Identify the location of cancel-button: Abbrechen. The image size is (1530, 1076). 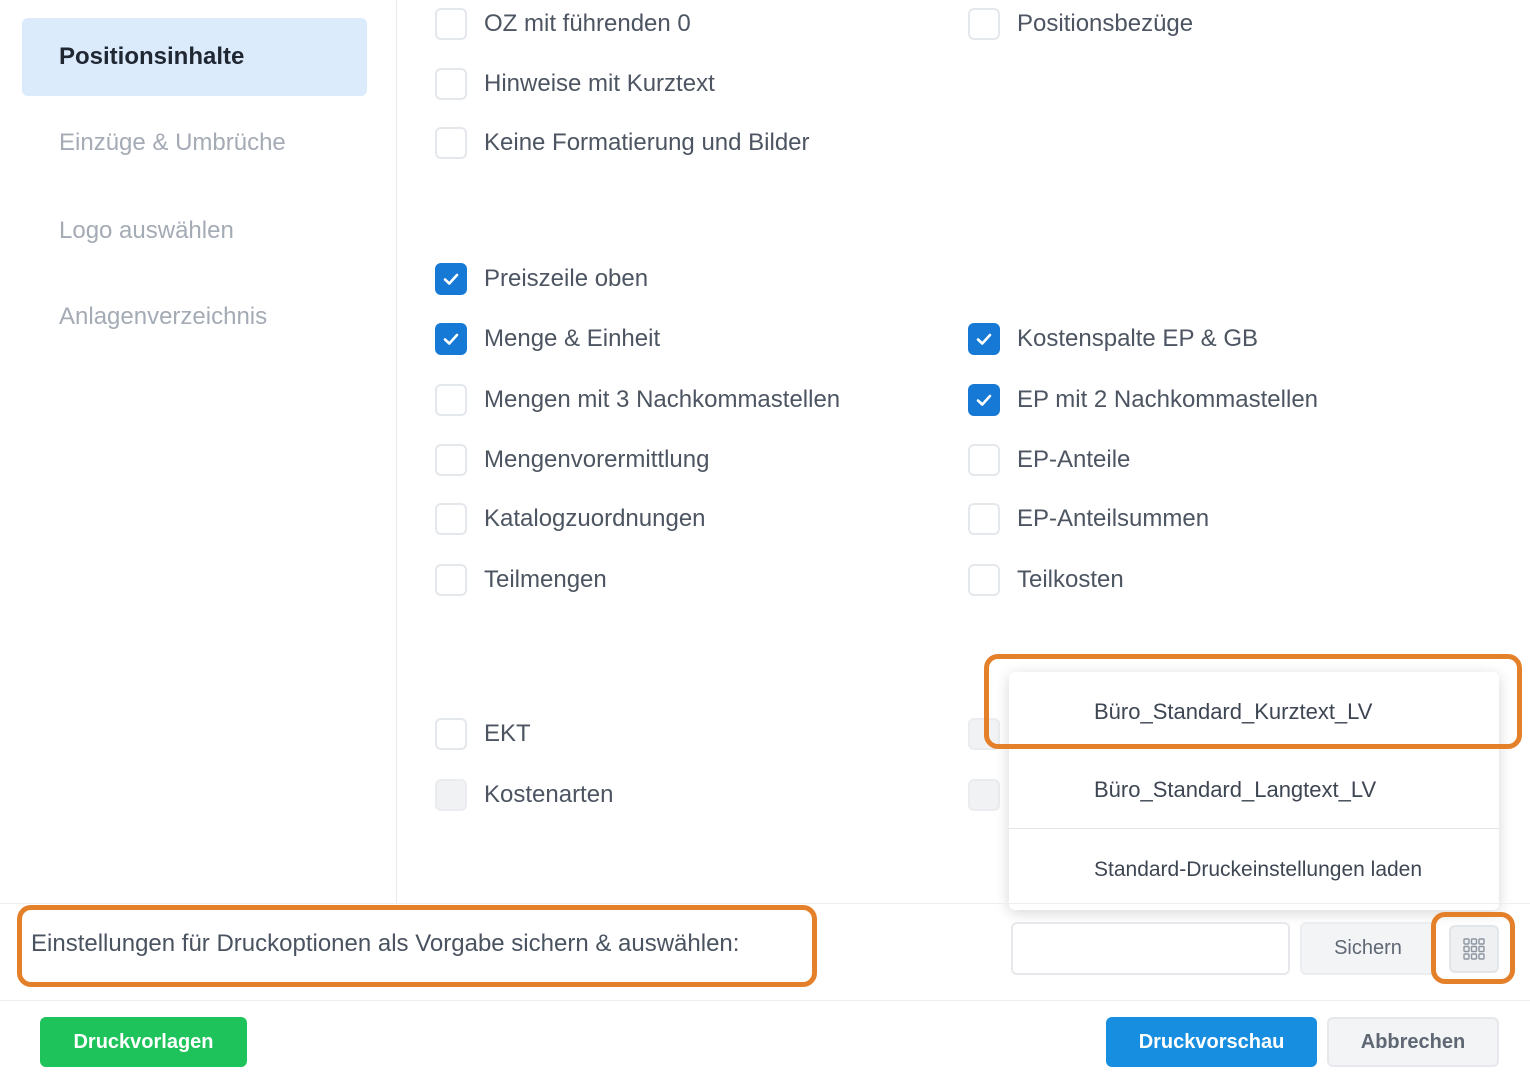
(1413, 1042).